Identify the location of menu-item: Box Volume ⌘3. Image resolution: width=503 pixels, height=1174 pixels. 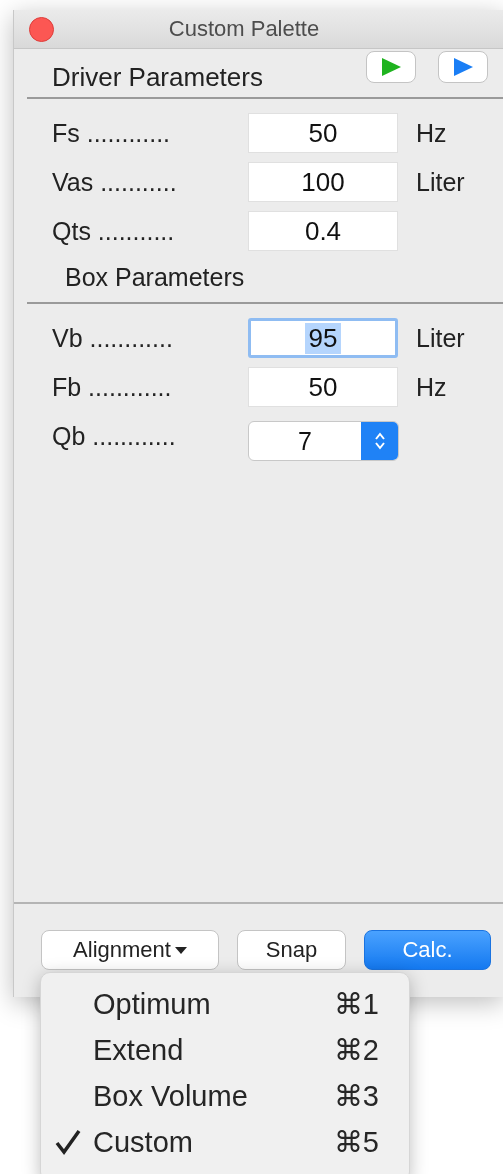
(225, 1096).